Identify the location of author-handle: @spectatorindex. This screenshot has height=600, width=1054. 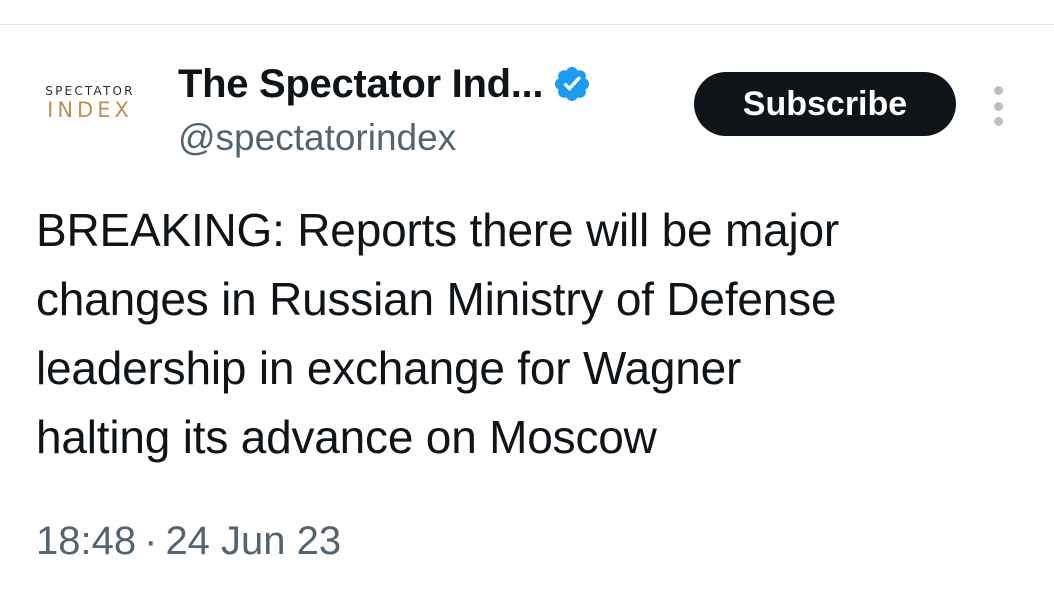
(317, 138).